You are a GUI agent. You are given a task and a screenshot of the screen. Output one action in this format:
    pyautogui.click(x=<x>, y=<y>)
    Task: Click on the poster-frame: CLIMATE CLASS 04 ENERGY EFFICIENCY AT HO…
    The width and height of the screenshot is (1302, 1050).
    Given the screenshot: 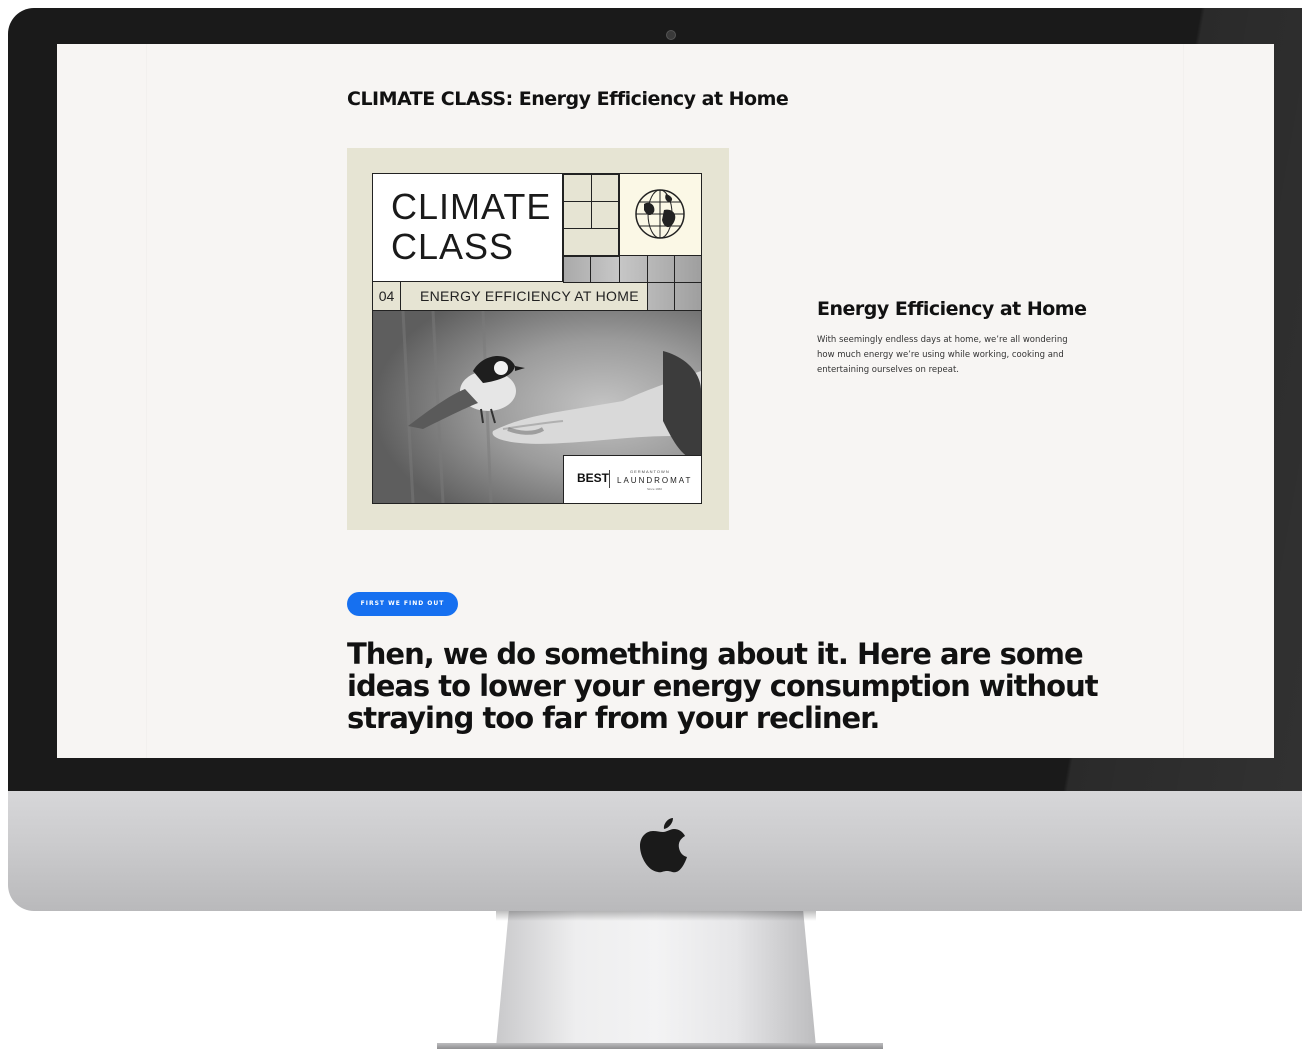 What is the action you would take?
    pyautogui.click(x=537, y=338)
    